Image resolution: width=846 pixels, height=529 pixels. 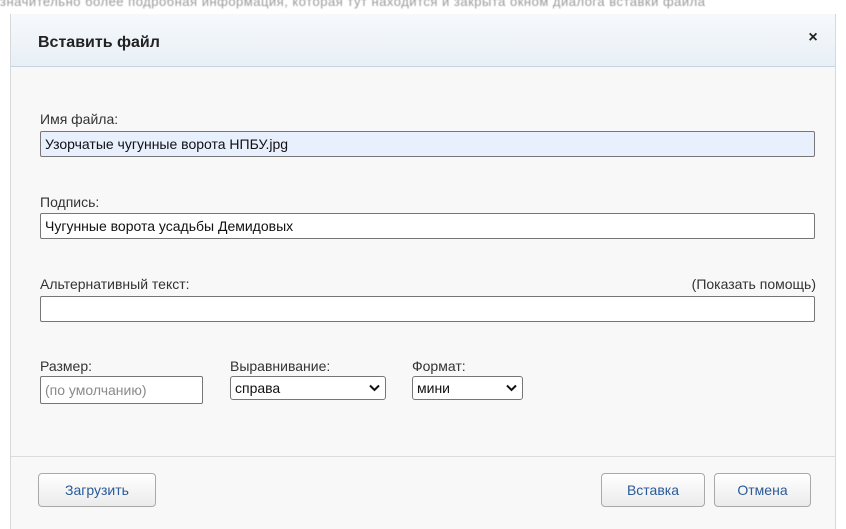 I want to click on dialog-title: Вставить файл, so click(x=99, y=42).